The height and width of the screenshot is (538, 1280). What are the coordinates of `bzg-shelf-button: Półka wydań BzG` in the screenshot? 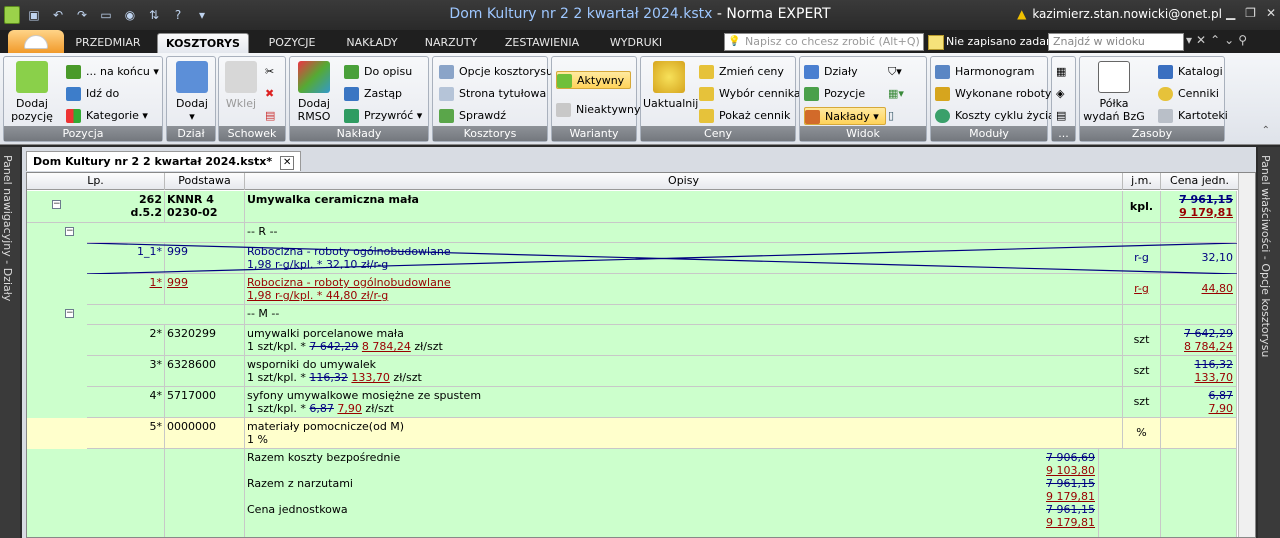 It's located at (1114, 92).